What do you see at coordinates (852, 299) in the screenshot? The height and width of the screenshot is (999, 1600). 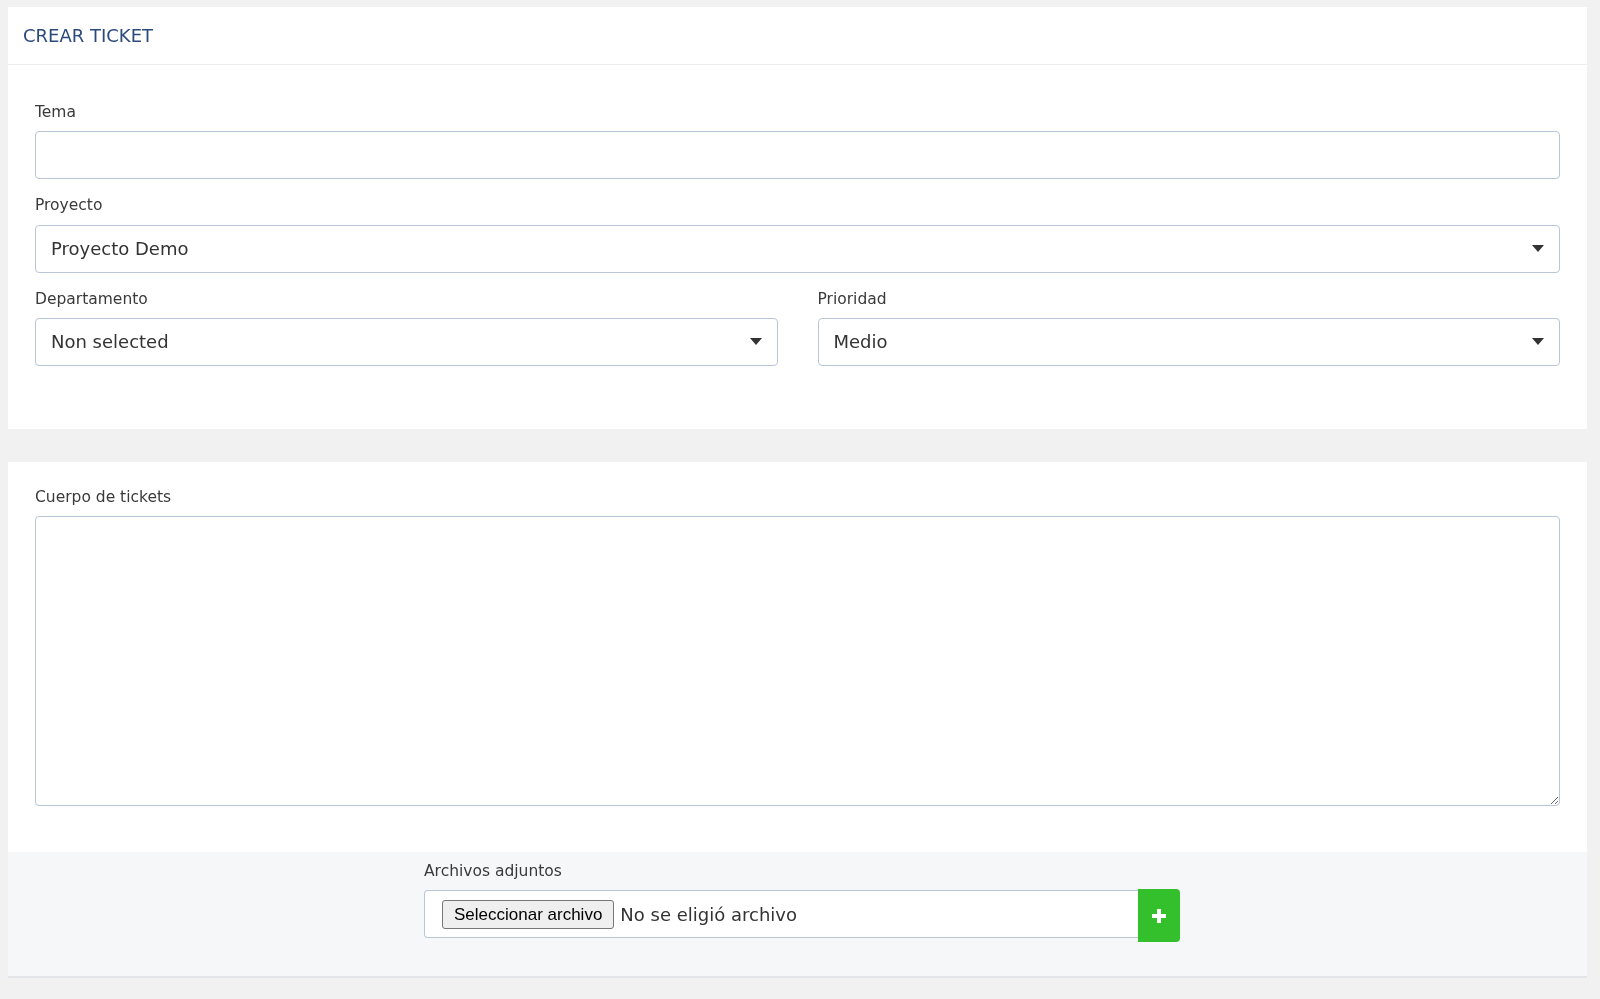 I see `field-label: Prioridad` at bounding box center [852, 299].